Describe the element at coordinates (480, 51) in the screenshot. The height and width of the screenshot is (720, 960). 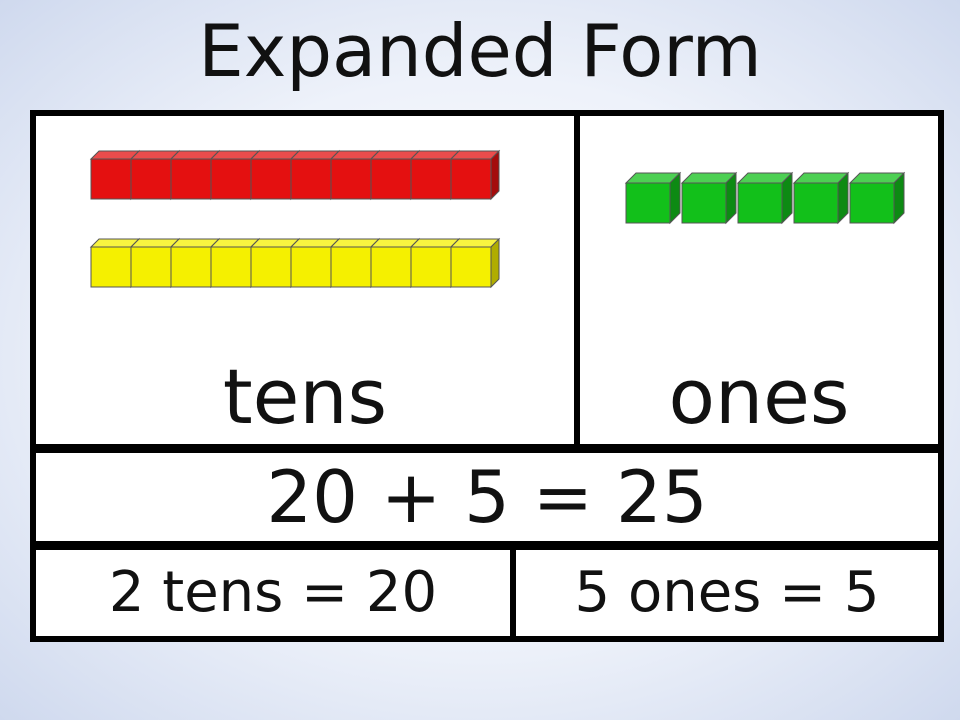
I see `page-title: Expanded Form` at that location.